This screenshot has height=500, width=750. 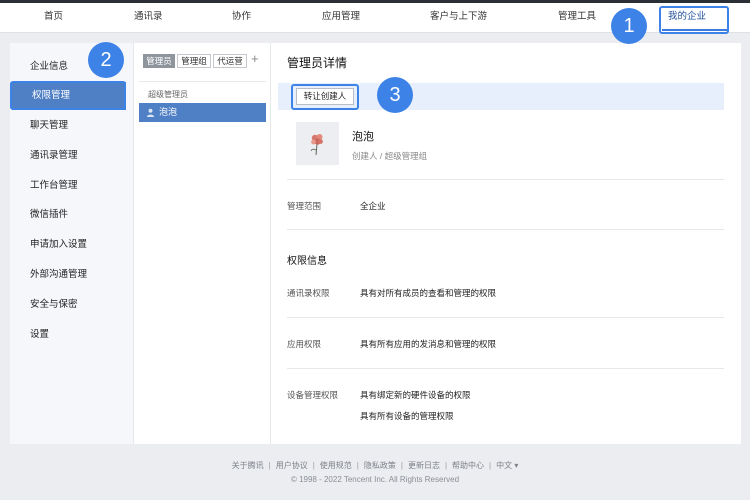 I want to click on admin-name: 泡泡, so click(x=363, y=137).